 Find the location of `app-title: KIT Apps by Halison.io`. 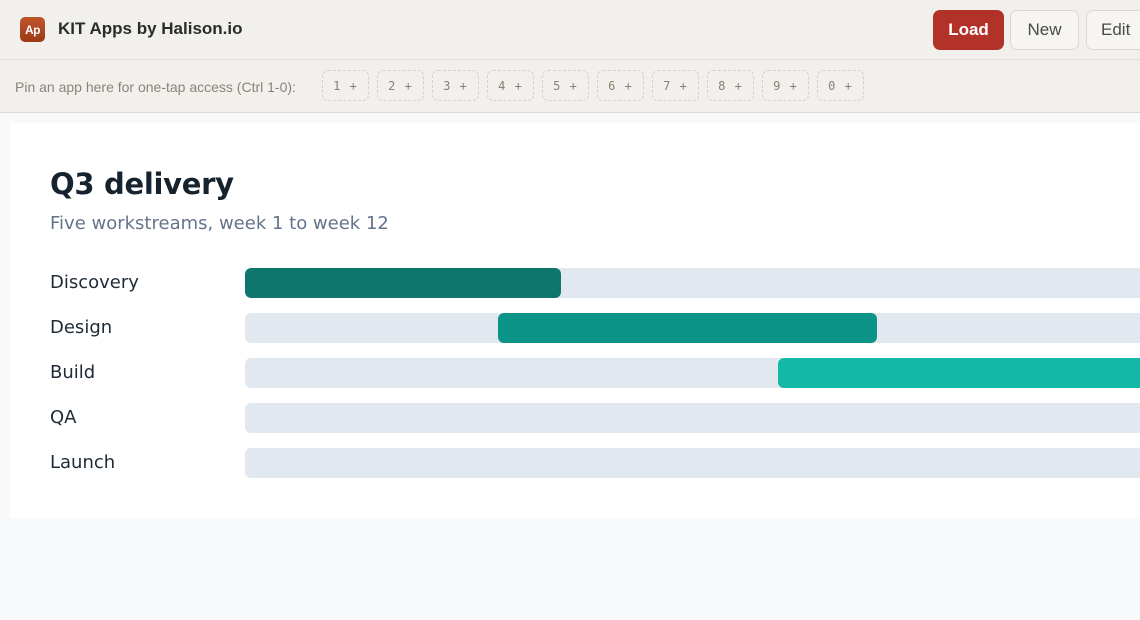

app-title: KIT Apps by Halison.io is located at coordinates (150, 28).